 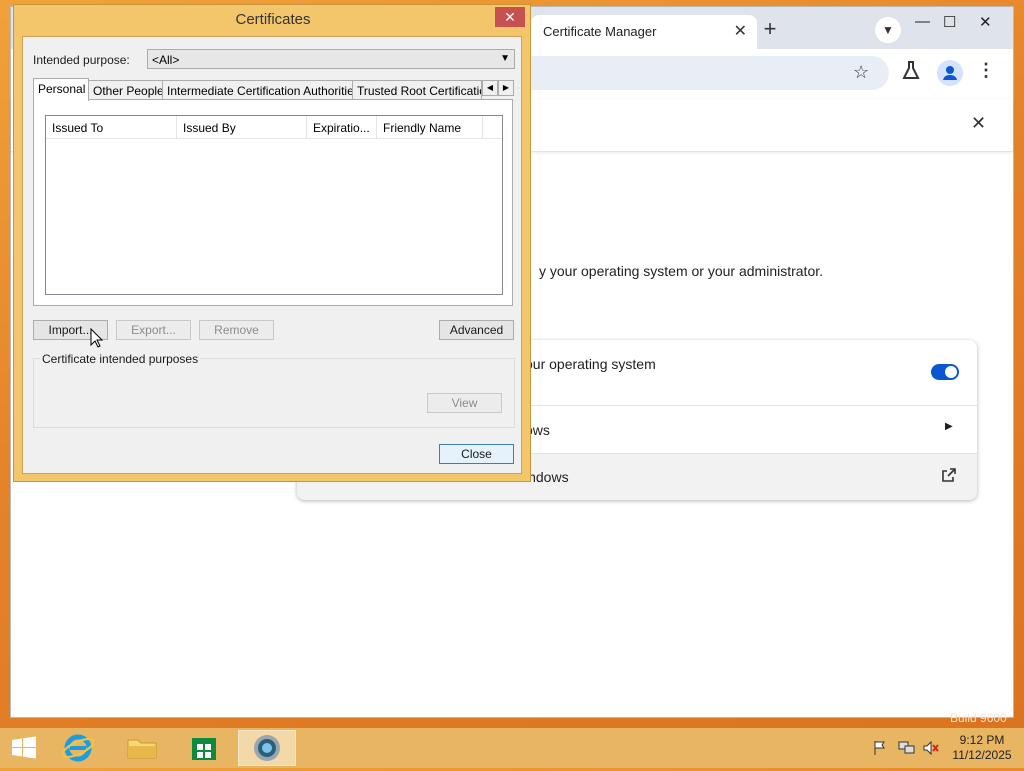 What do you see at coordinates (770, 30) in the screenshot?
I see `new-tab-button: +` at bounding box center [770, 30].